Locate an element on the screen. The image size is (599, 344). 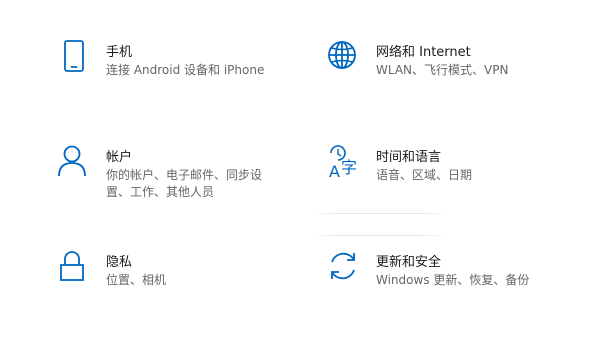
phone-icon is located at coordinates (75, 58).